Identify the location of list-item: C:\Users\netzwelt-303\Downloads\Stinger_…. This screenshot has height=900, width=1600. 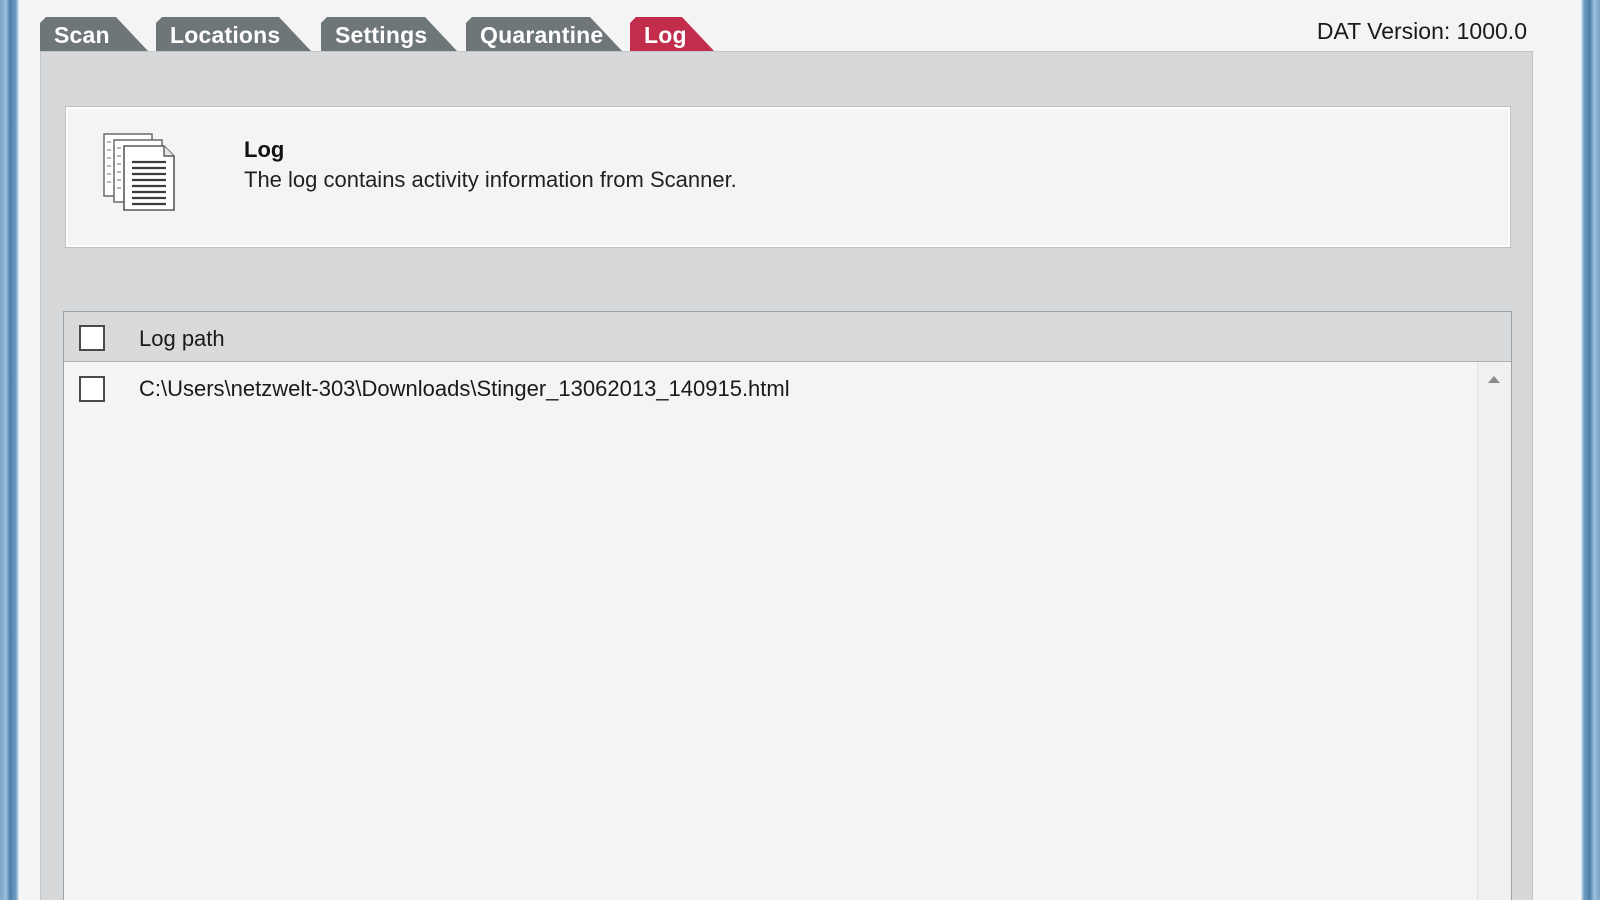
(769, 388).